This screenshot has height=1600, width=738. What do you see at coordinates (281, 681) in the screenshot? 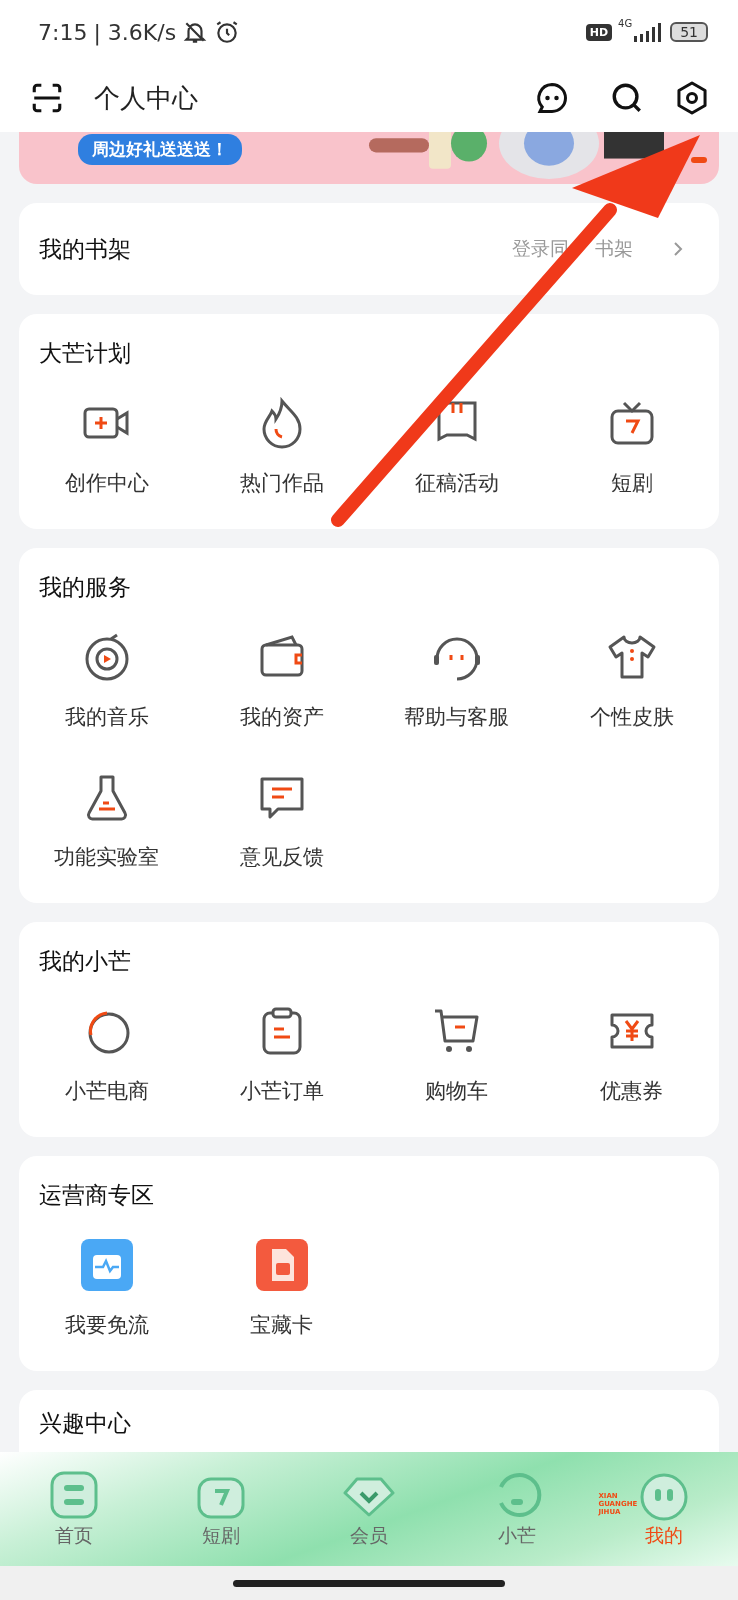
I see `menu-item: 我的资产` at bounding box center [281, 681].